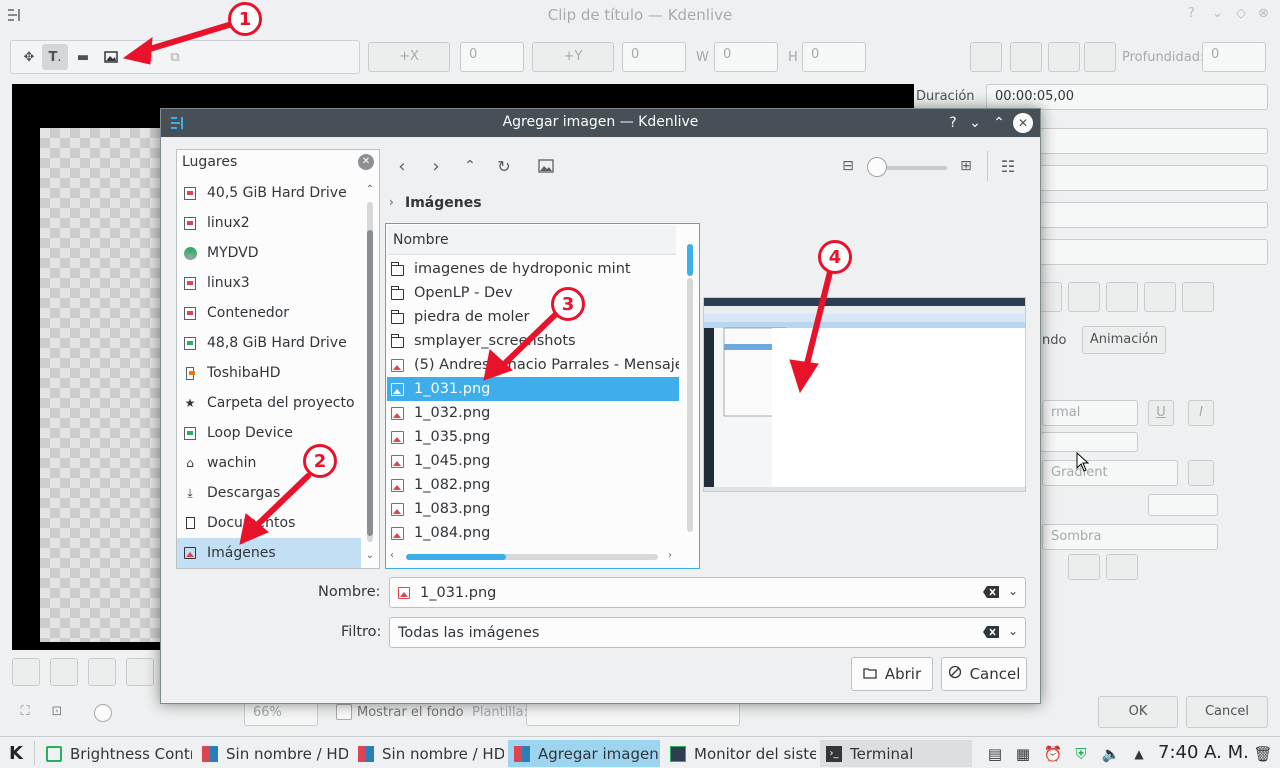 This screenshot has height=768, width=1280. What do you see at coordinates (1053, 754) in the screenshot?
I see `alarm-clock-icon: ⏰` at bounding box center [1053, 754].